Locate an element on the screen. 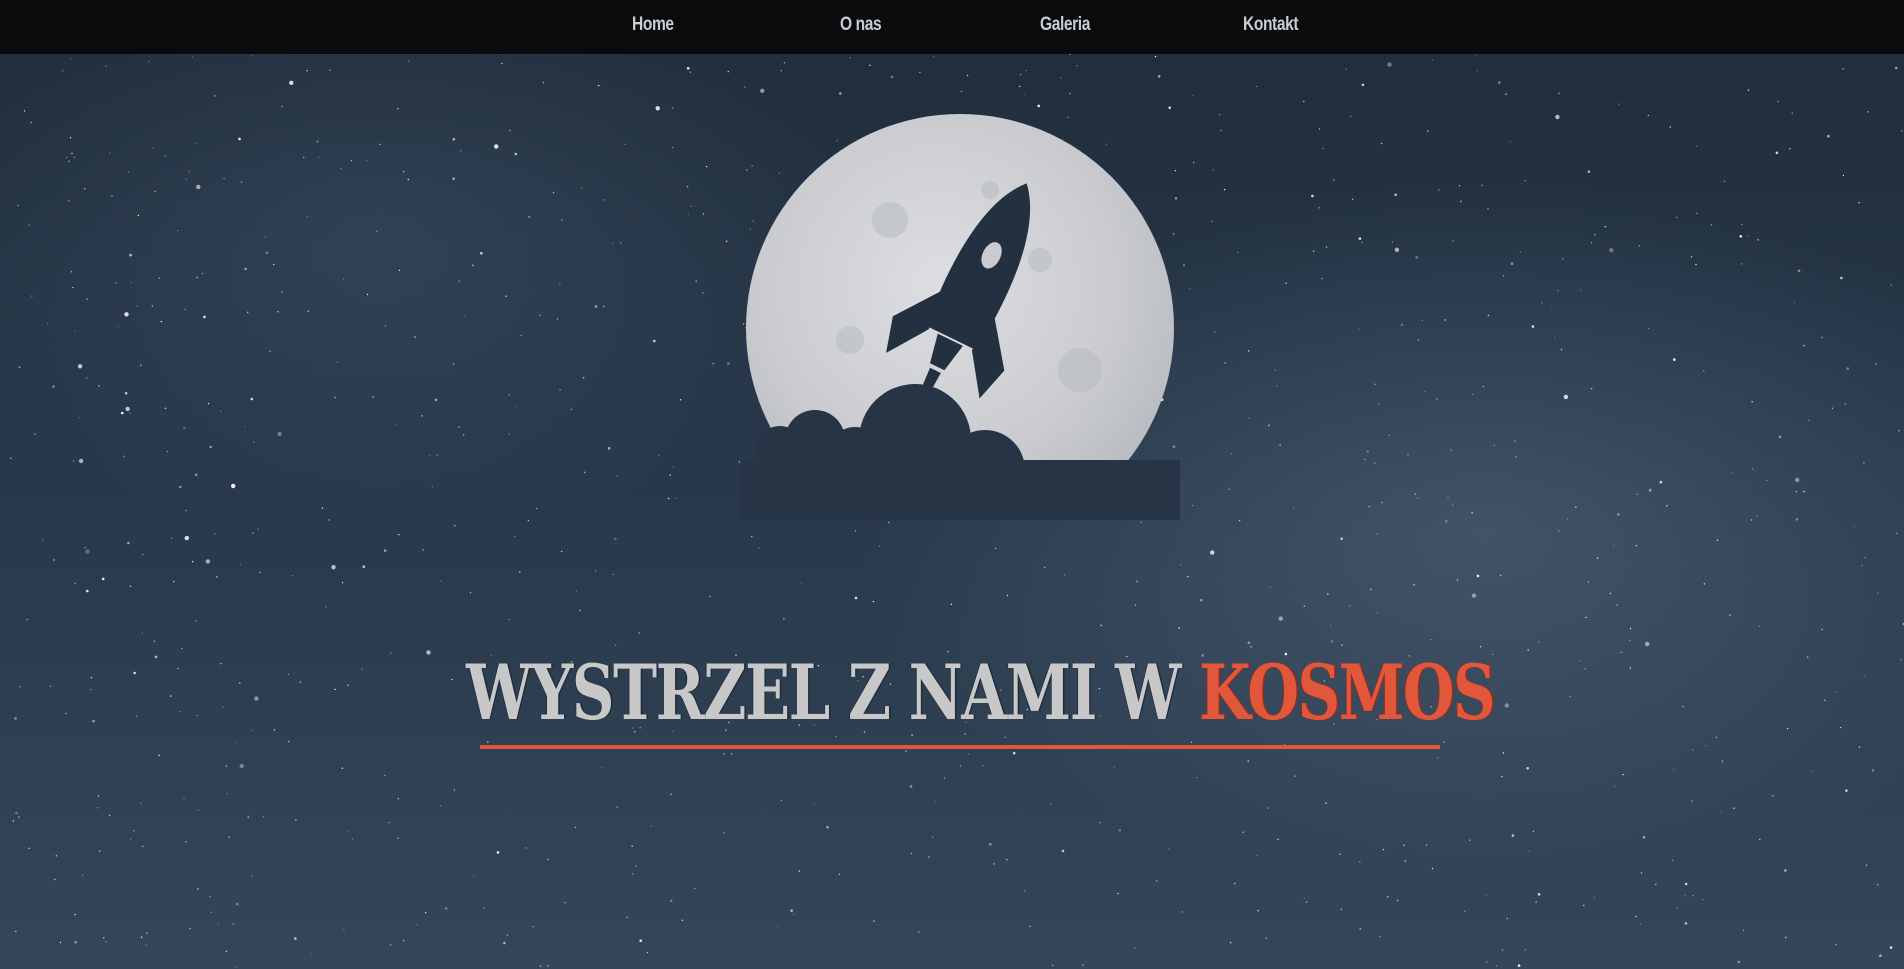 Image resolution: width=1904 pixels, height=969 pixels. headline-accent-text: KOSMOS is located at coordinates (1347, 692).